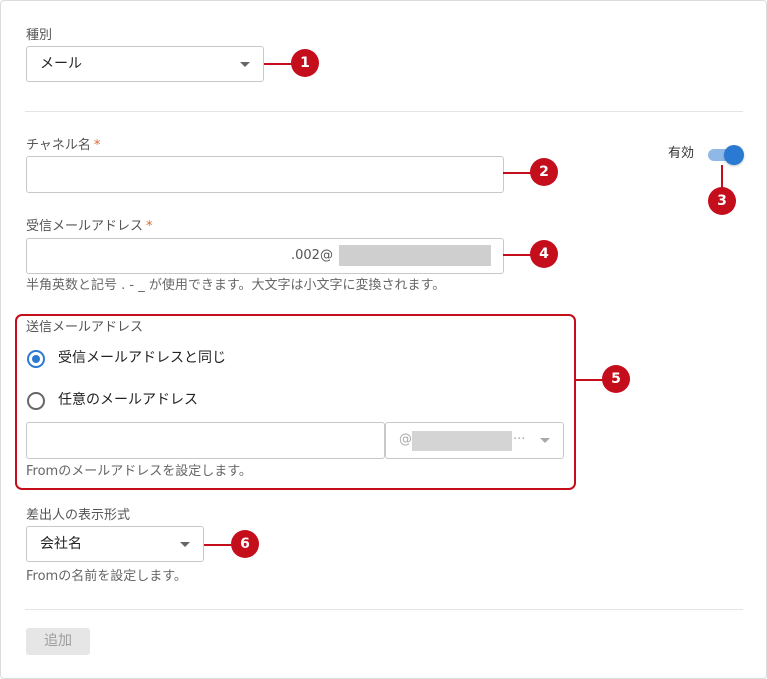 Image resolution: width=767 pixels, height=679 pixels. What do you see at coordinates (61, 544) in the screenshot?
I see `sender-display-value: 会社名` at bounding box center [61, 544].